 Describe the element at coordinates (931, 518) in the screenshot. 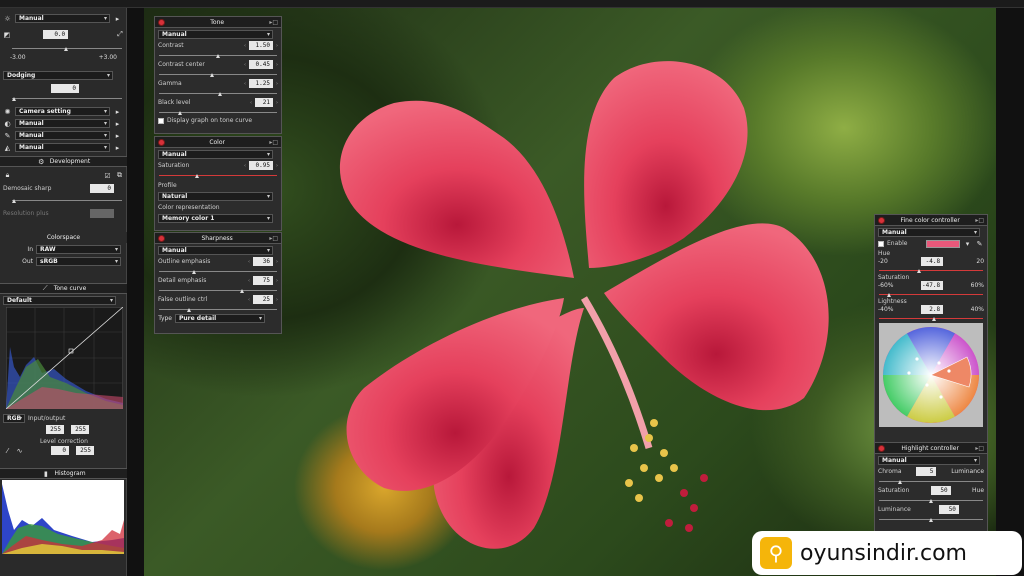

I see `hl-luminance-slider` at that location.